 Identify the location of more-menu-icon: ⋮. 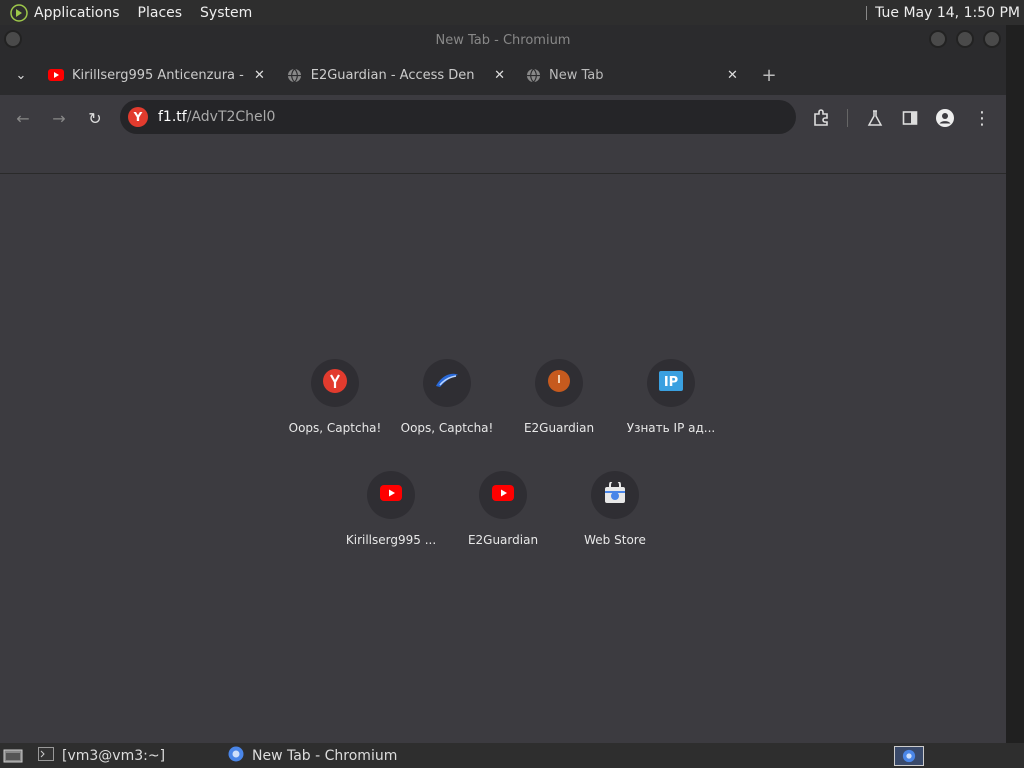
(982, 118).